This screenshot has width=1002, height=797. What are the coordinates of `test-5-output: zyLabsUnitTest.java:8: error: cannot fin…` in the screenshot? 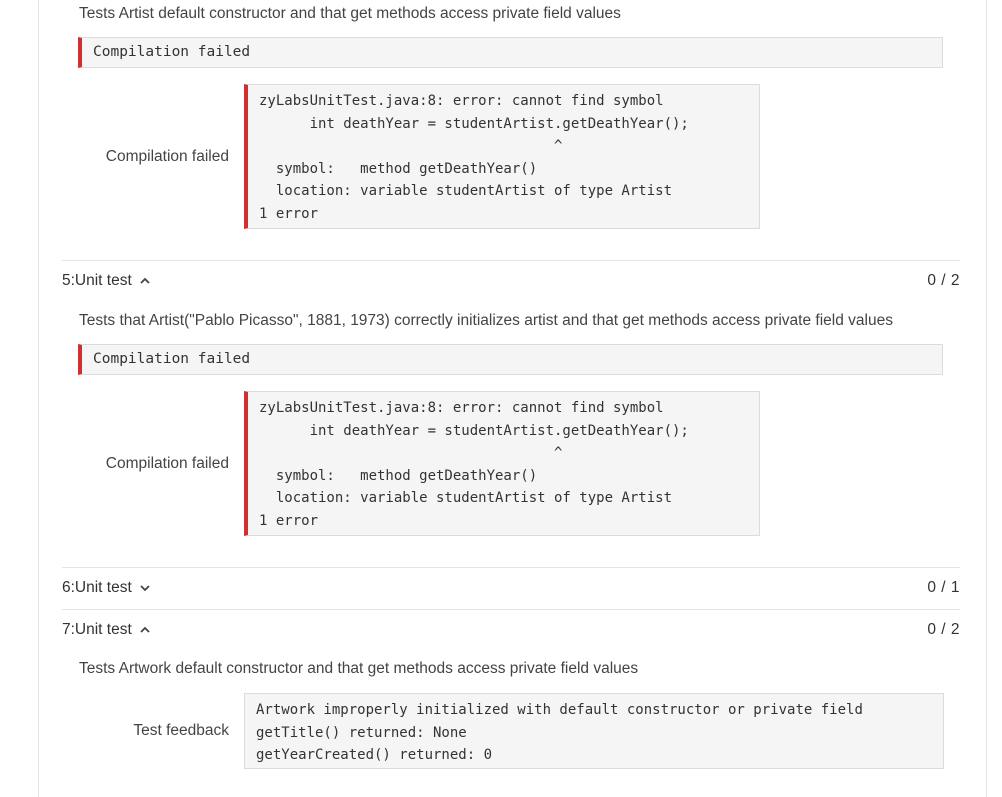 It's located at (474, 464).